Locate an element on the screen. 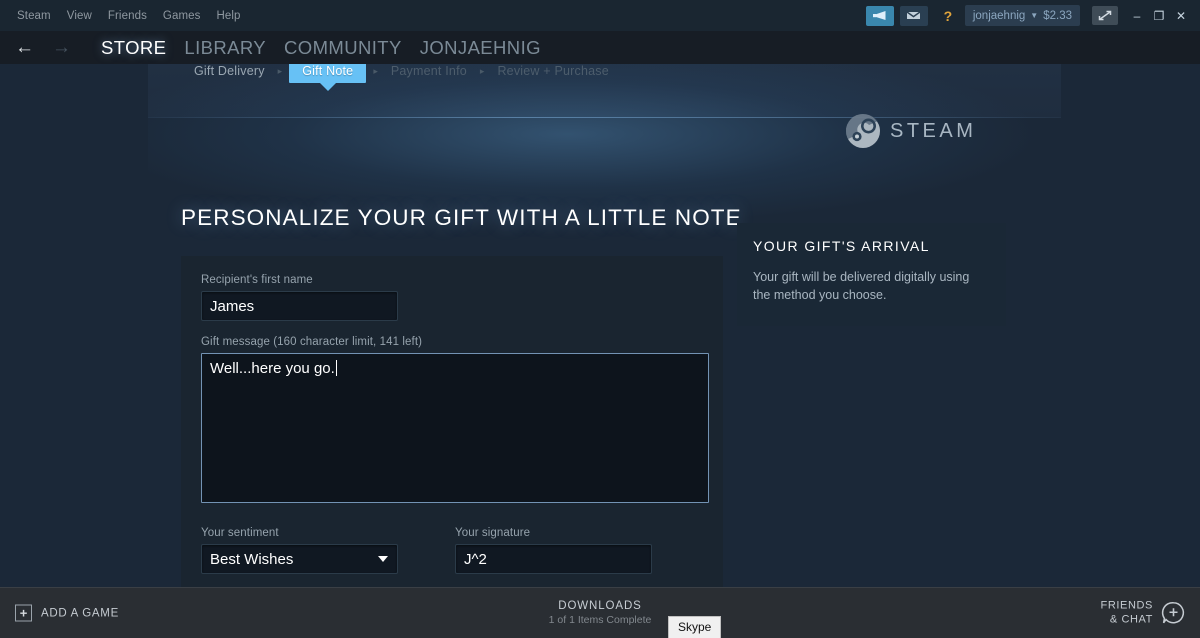 The height and width of the screenshot is (638, 1200). chat-plus-icon is located at coordinates (1173, 613).